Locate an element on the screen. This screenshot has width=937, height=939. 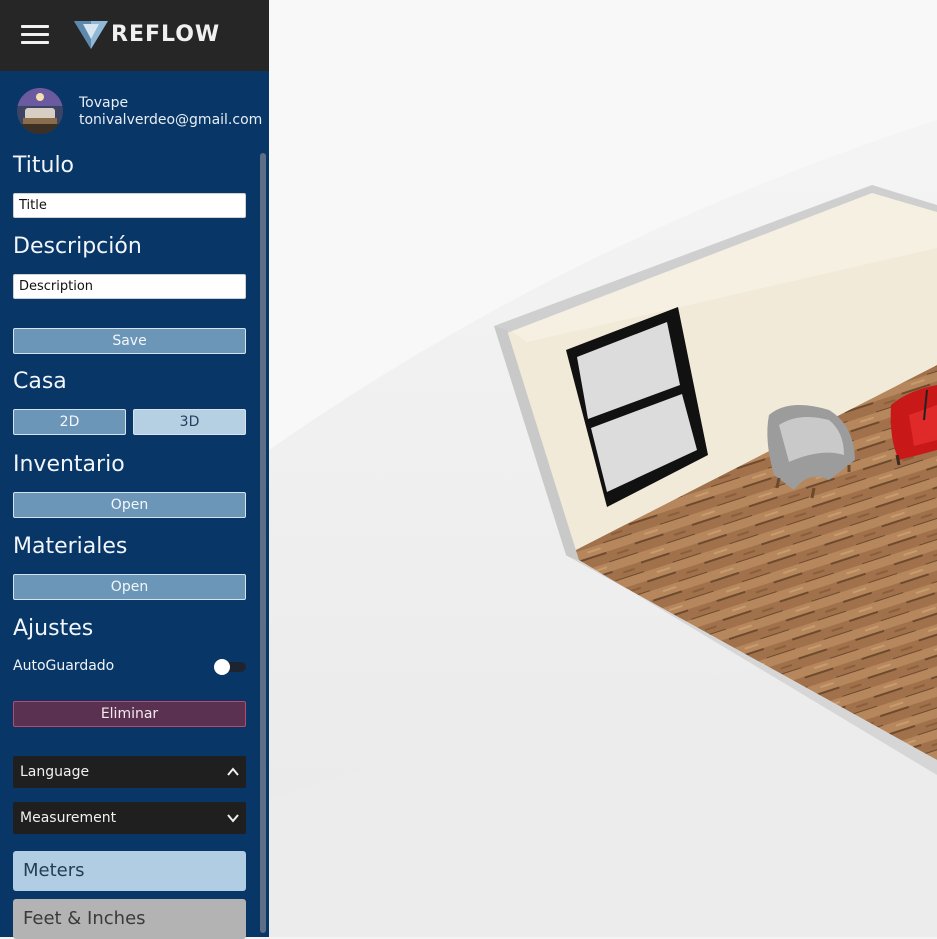
top-bar: REFLOW is located at coordinates (134, 35).